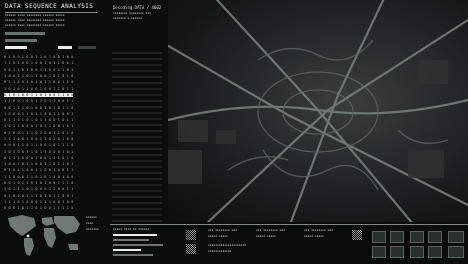 Image resolution: width=468 pixels, height=264 pixels. Describe the element at coordinates (220, 251) in the screenshot. I see `data-block-8: ▪▪▪▪▪▪▪▪▪▪▪▪▪` at that location.